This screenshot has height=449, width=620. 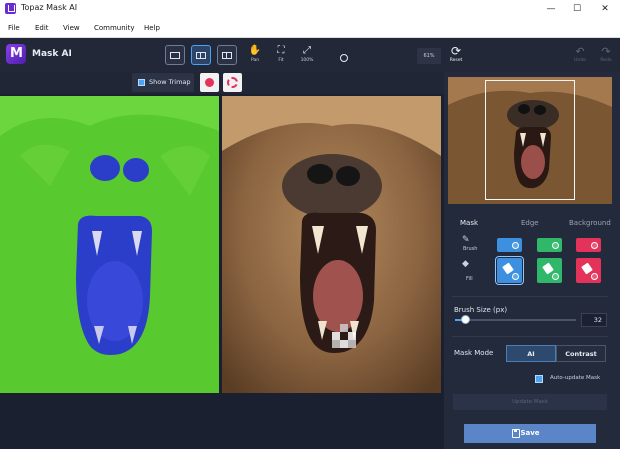 I want to click on redo-button: ↷ Redo, so click(x=606, y=55).